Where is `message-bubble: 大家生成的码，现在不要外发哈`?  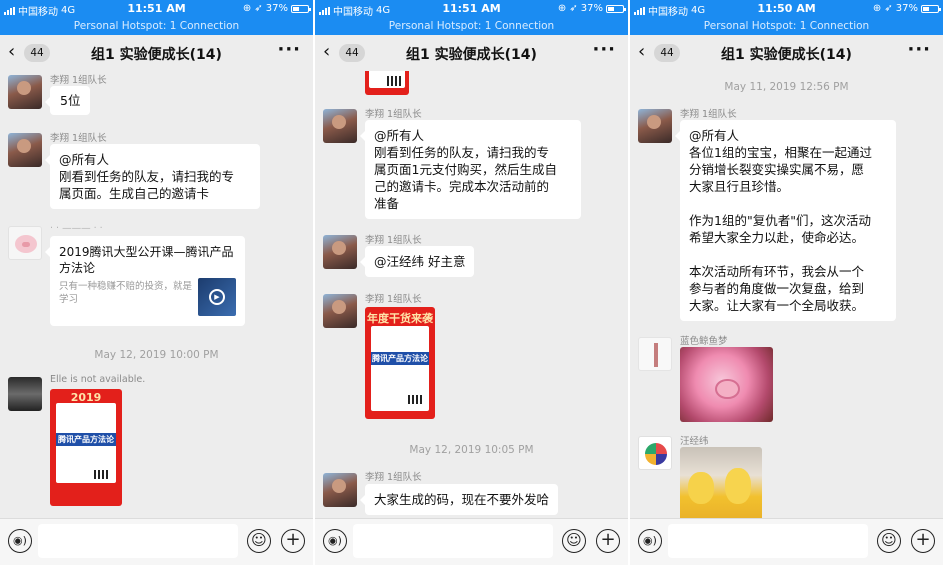
message-bubble: 大家生成的码，现在不要外发哈 is located at coordinates (459, 499).